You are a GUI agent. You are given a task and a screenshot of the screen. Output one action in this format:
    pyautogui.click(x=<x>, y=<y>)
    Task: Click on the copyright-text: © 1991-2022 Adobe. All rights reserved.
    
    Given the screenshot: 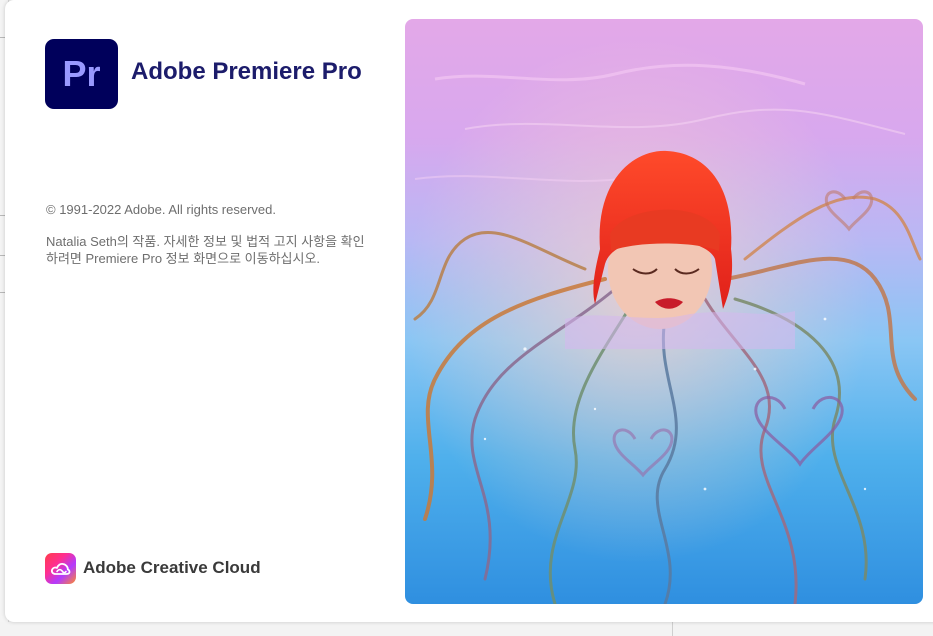 What is the action you would take?
    pyautogui.click(x=161, y=209)
    